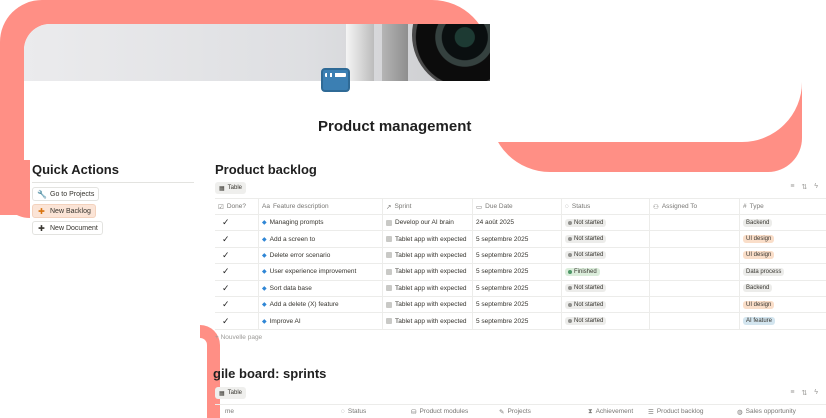 This screenshot has width=826, height=418. What do you see at coordinates (238, 337) in the screenshot?
I see `new-page-button: + Nouvelle page` at bounding box center [238, 337].